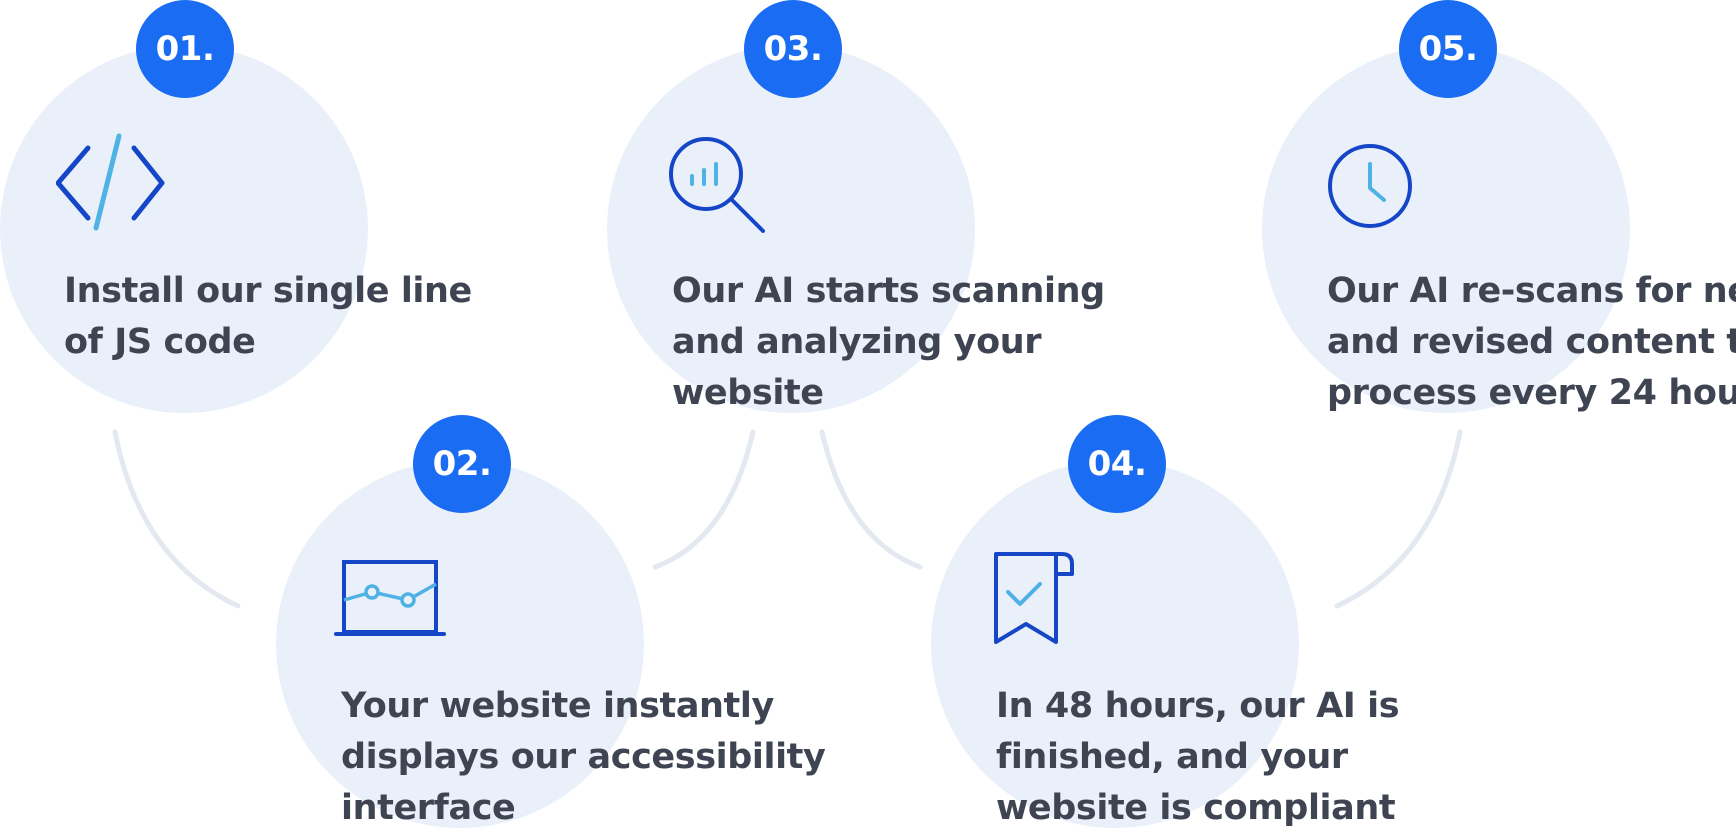 Image resolution: width=1736 pixels, height=829 pixels. What do you see at coordinates (1448, 49) in the screenshot?
I see `step-number-badge: 05.` at bounding box center [1448, 49].